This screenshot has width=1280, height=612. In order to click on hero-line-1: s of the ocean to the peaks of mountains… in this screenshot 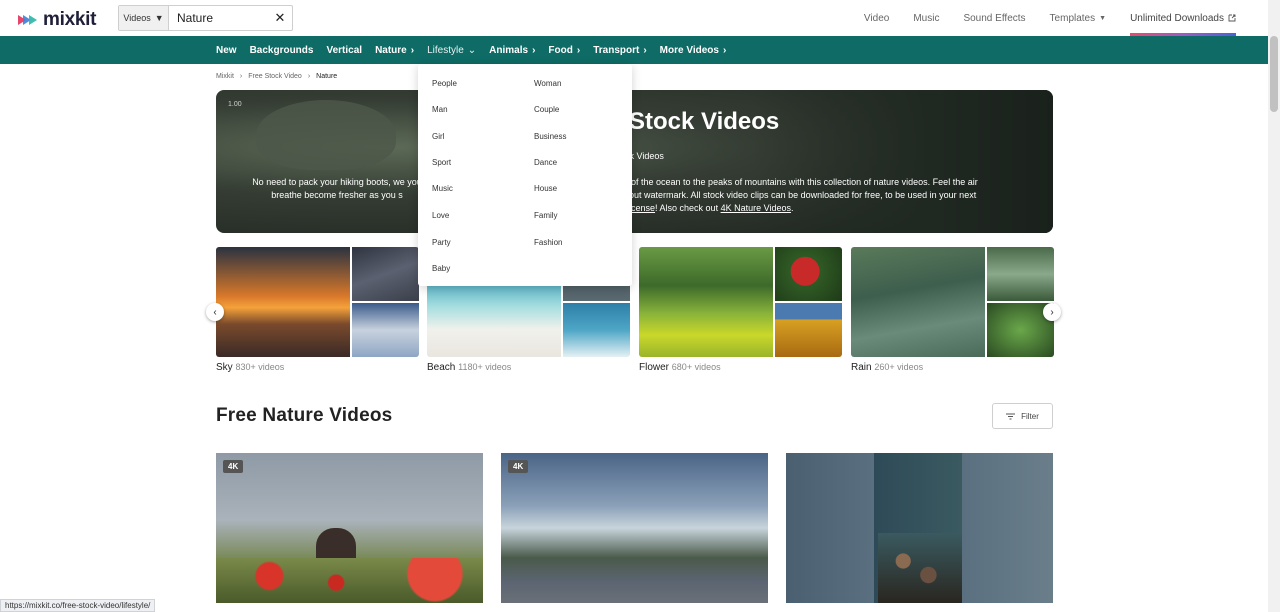, I will do `click(801, 182)`.